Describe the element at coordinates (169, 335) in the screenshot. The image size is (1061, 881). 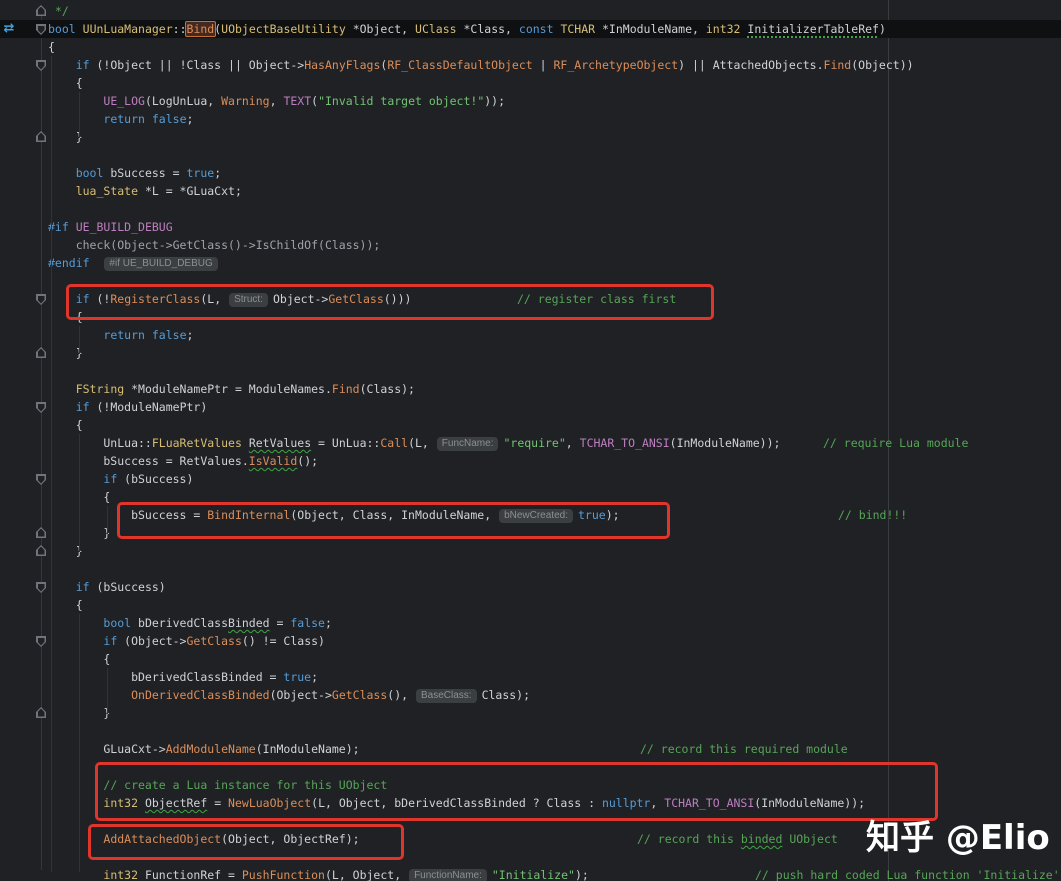
I see `code-token: false` at that location.